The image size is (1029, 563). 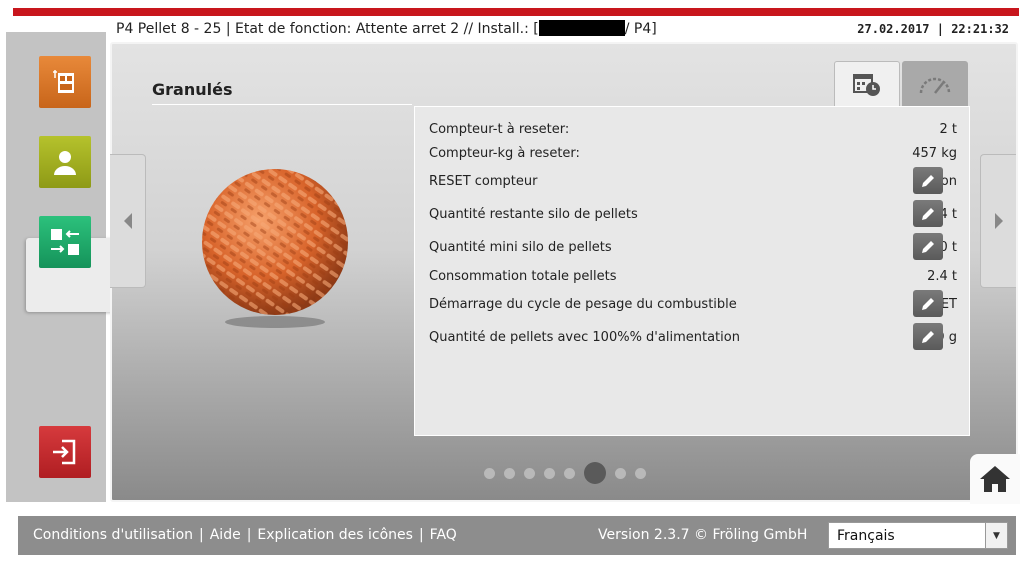 I want to click on next-page-button, so click(x=998, y=221).